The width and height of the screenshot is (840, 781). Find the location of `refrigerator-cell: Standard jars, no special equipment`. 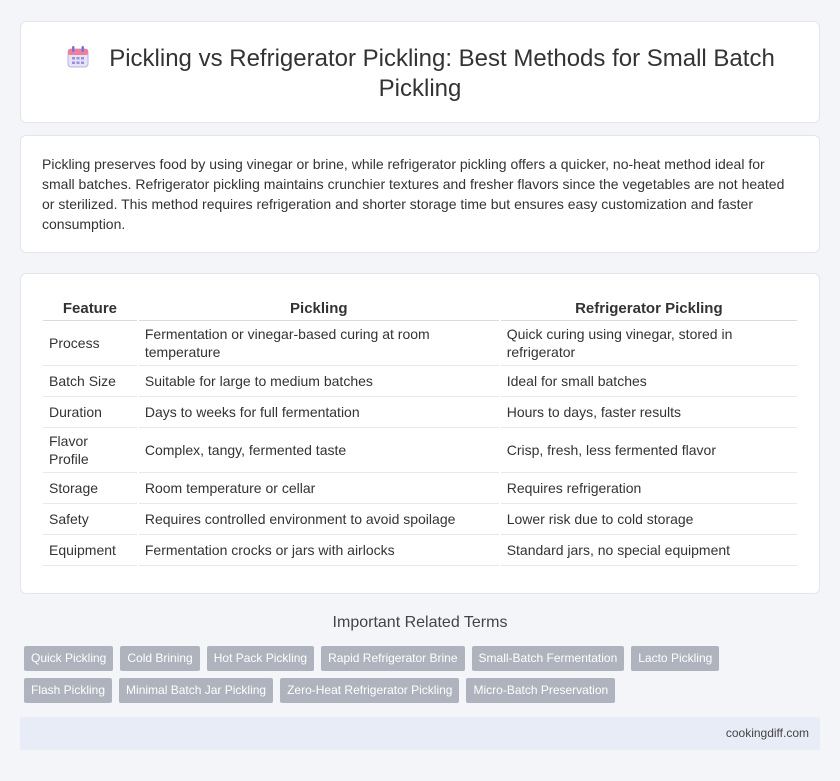

refrigerator-cell: Standard jars, no special equipment is located at coordinates (648, 550).